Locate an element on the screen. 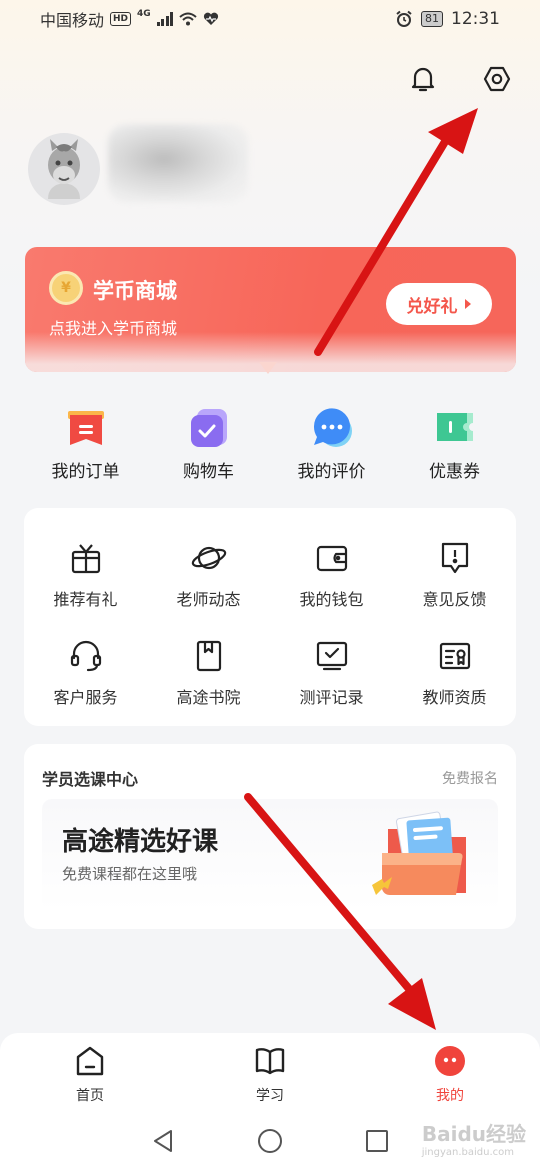 Image resolution: width=540 pixels, height=1170 pixels. username-blurred is located at coordinates (178, 163).